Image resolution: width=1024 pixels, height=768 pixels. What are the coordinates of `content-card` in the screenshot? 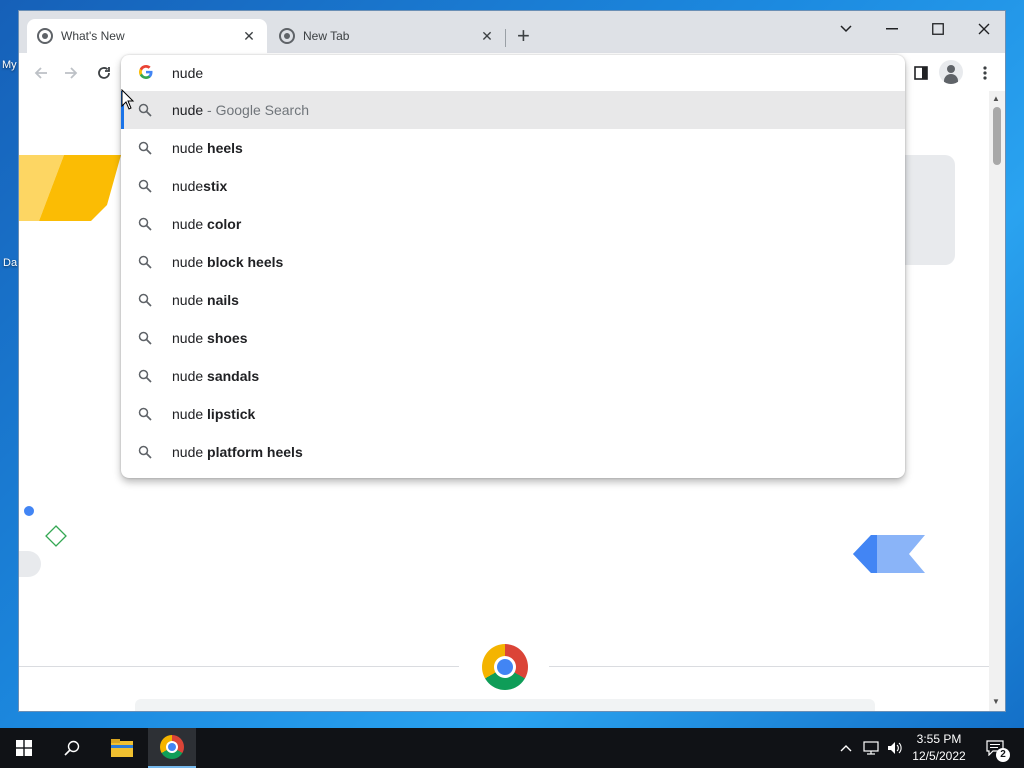 It's located at (505, 705).